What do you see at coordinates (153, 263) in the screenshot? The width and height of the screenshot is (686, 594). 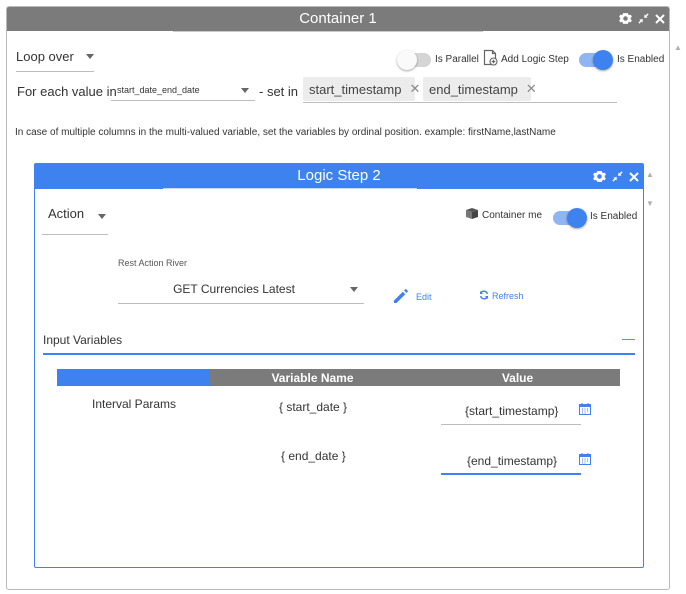 I see `river-label: Rest Action River` at bounding box center [153, 263].